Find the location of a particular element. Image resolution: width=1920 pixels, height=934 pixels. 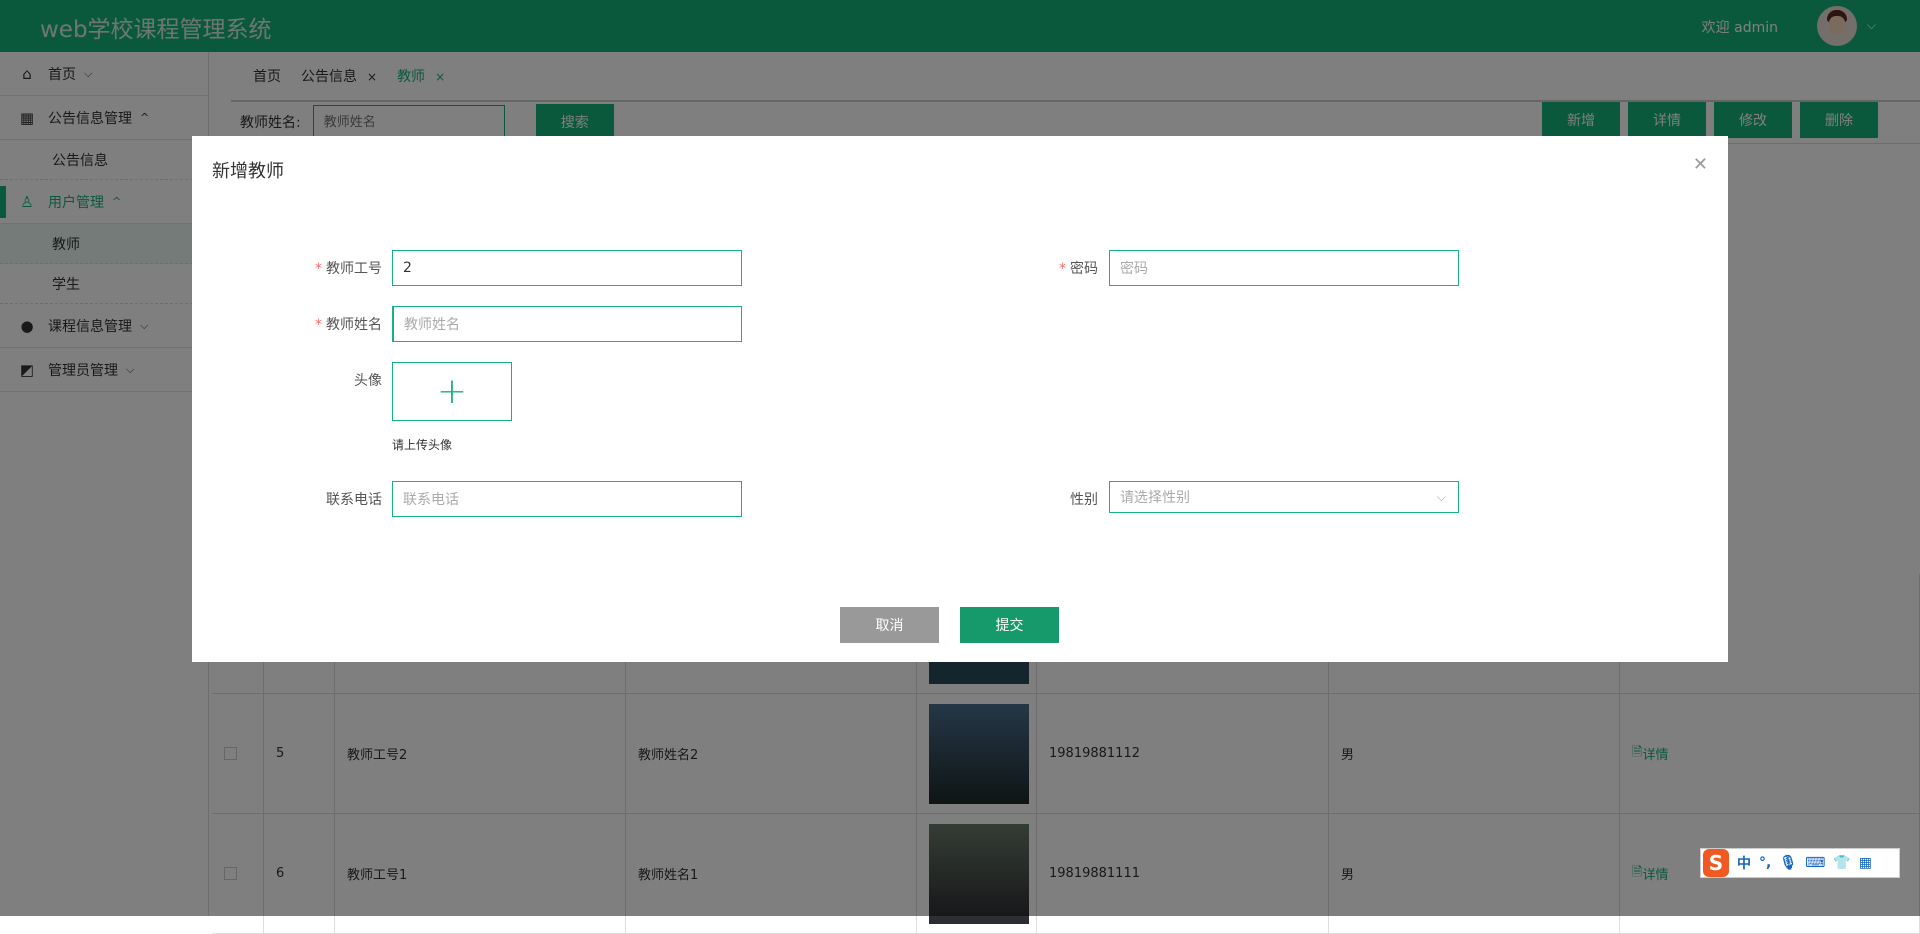

avatar-label: 头像 is located at coordinates (368, 381).